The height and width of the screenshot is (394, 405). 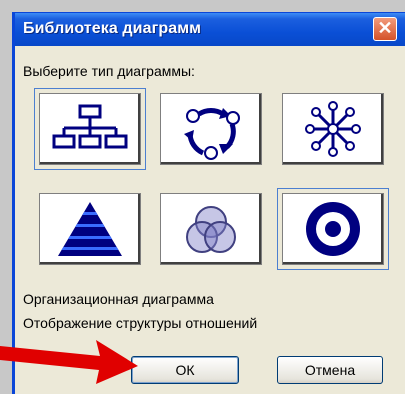 I want to click on red-pointer-arrow-icon, so click(x=69, y=362).